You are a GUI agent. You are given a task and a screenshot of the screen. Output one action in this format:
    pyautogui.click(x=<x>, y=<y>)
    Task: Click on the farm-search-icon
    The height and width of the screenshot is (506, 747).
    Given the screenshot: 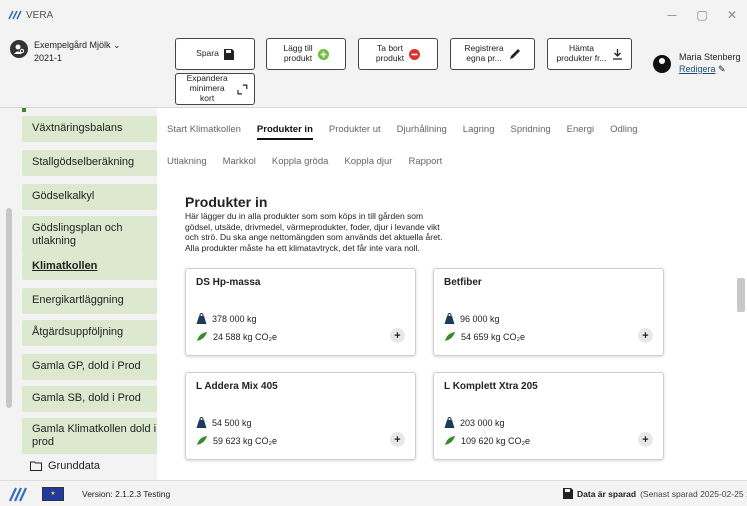 What is the action you would take?
    pyautogui.click(x=19, y=49)
    